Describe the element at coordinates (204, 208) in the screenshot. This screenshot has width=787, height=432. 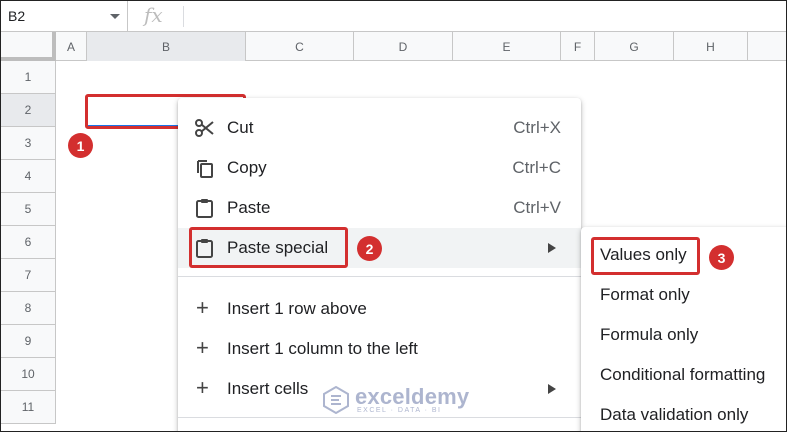
I see `clipboard-icon` at that location.